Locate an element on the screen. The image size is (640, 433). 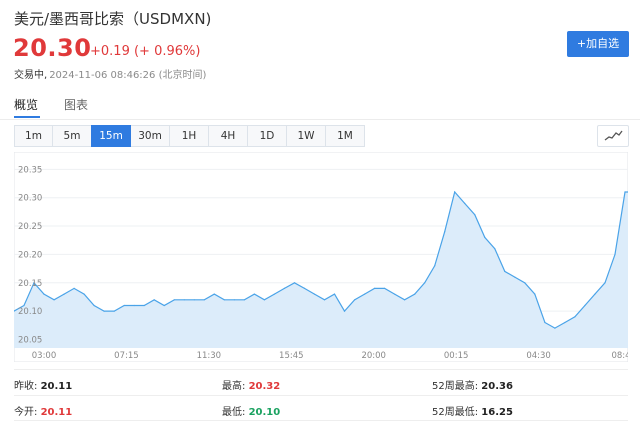
tab-charts: 图表 is located at coordinates (76, 104).